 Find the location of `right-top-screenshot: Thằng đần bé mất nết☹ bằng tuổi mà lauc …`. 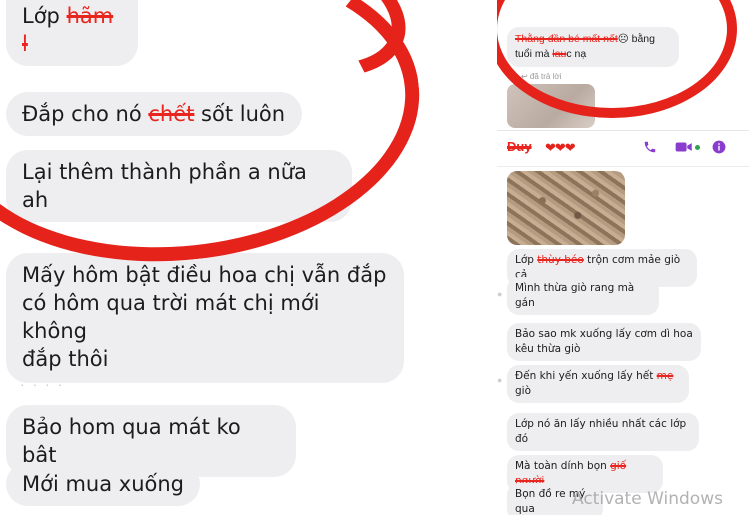

right-top-screenshot: Thằng đần bé mất nết☹ bằng tuổi mà lauc … is located at coordinates (623, 64).